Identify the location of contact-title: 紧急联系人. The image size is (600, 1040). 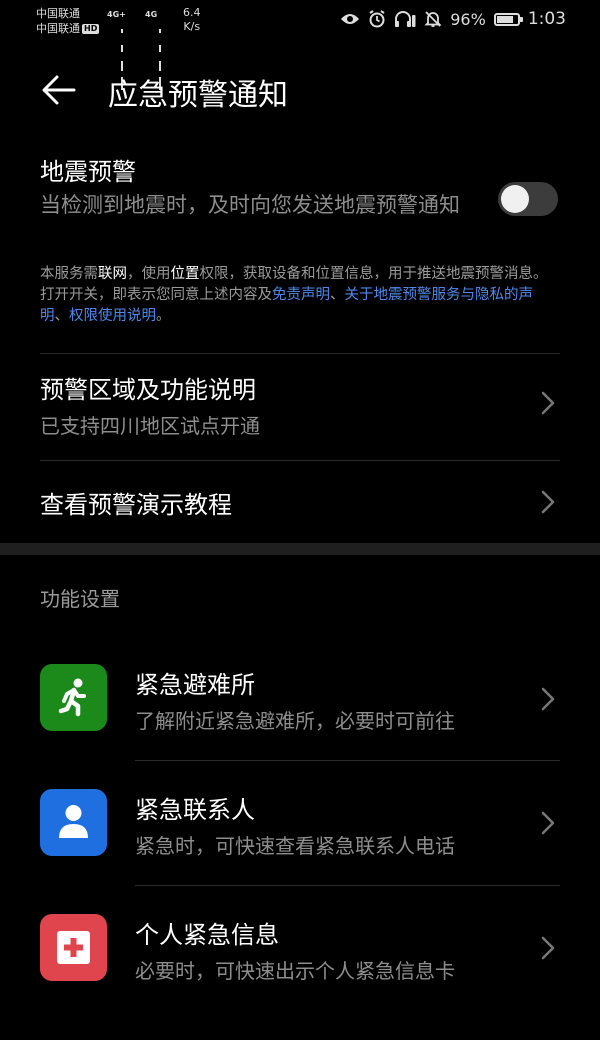
(195, 810).